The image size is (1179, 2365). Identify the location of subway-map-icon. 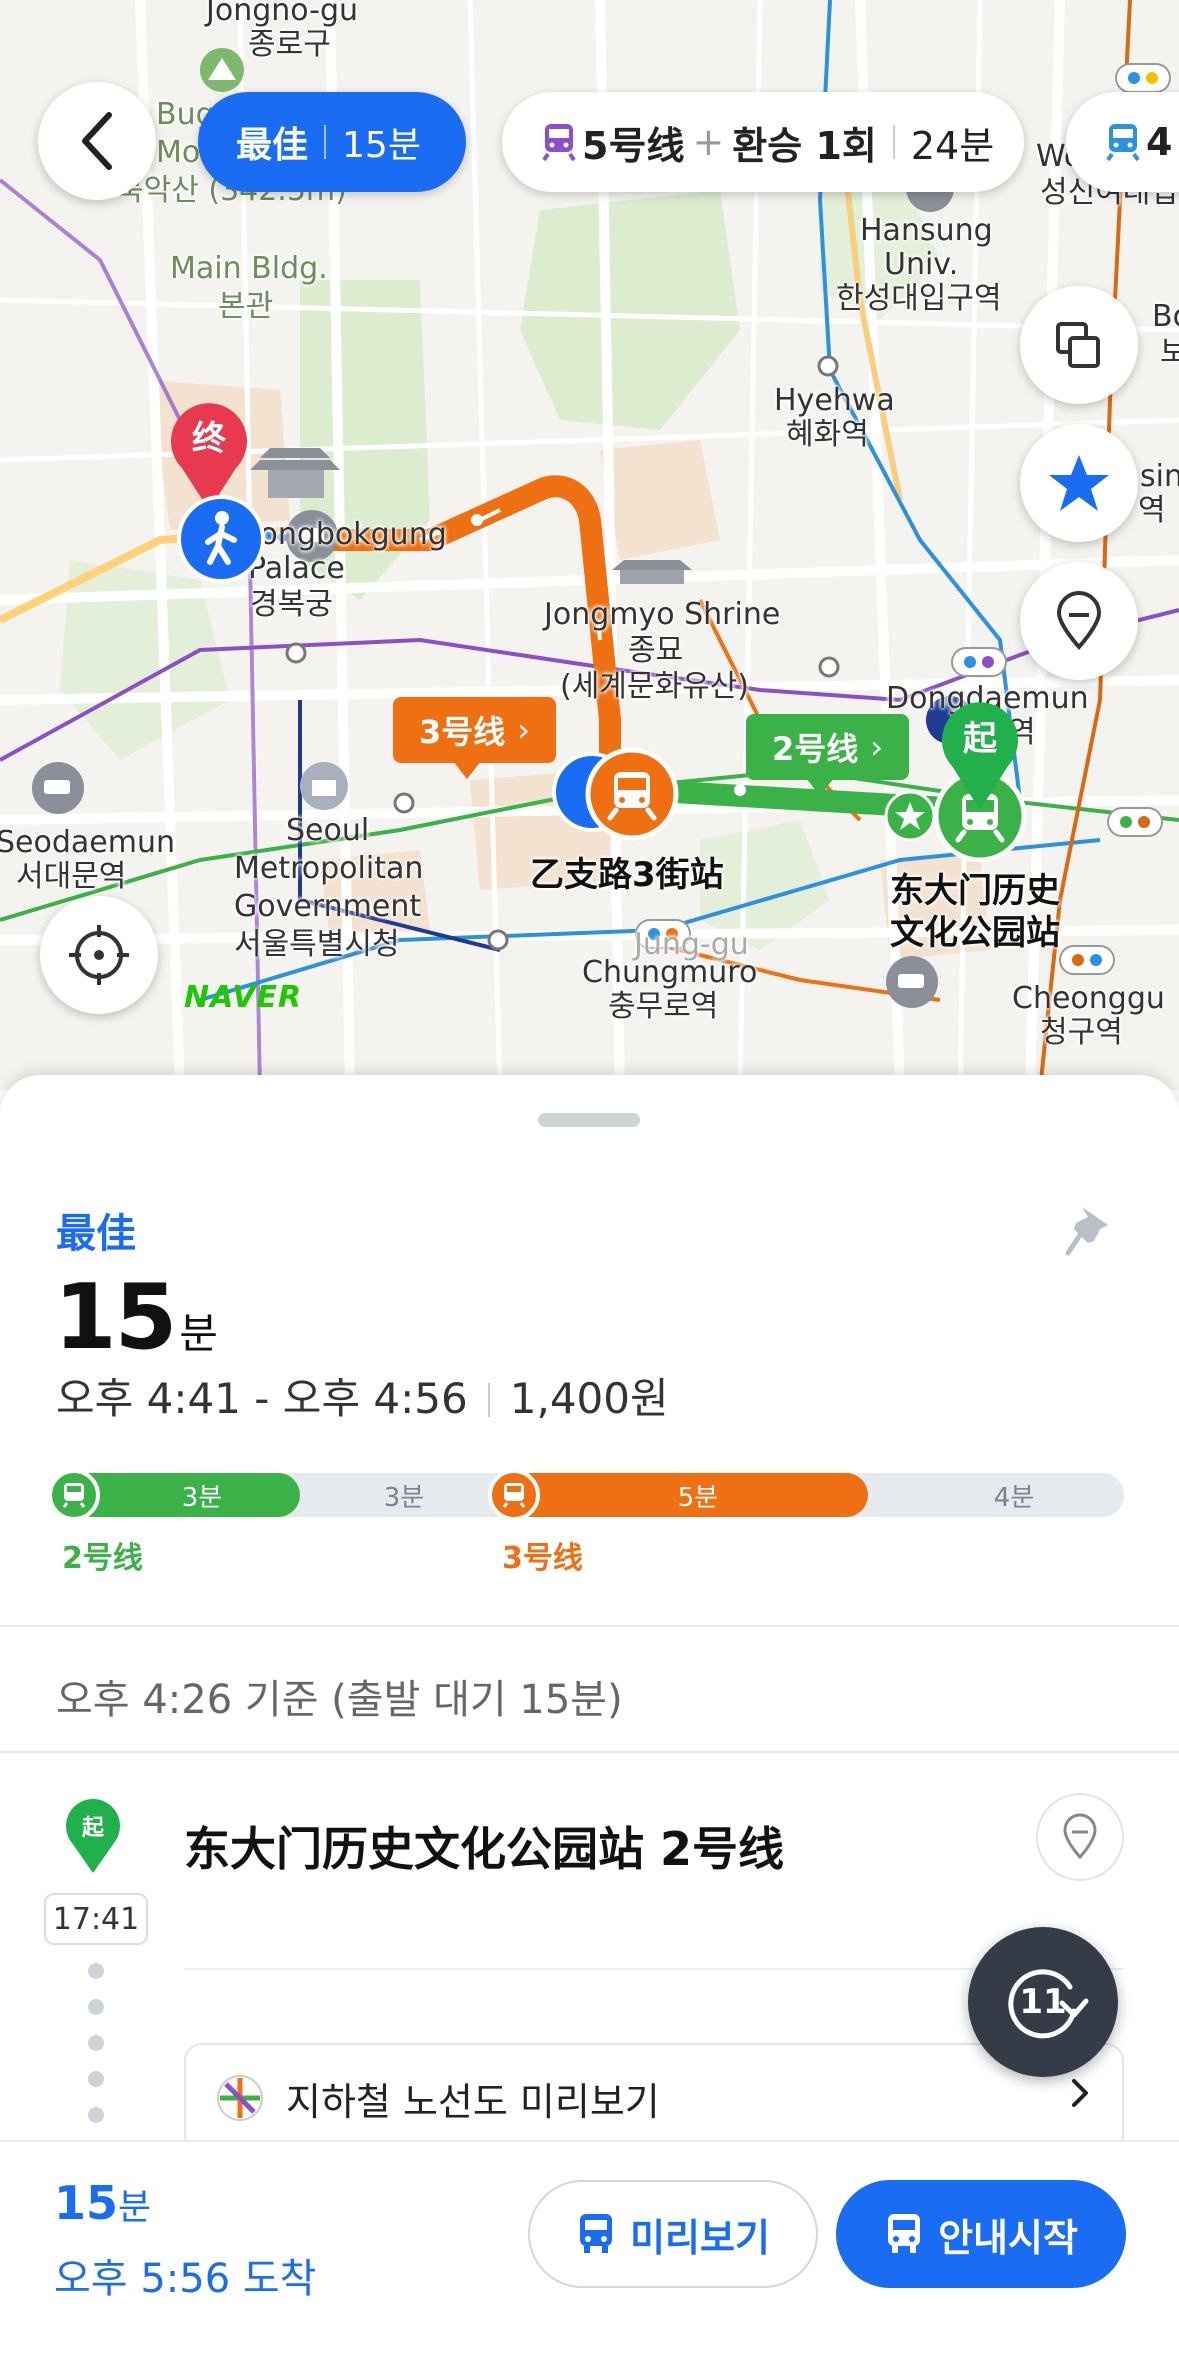
(240, 2098).